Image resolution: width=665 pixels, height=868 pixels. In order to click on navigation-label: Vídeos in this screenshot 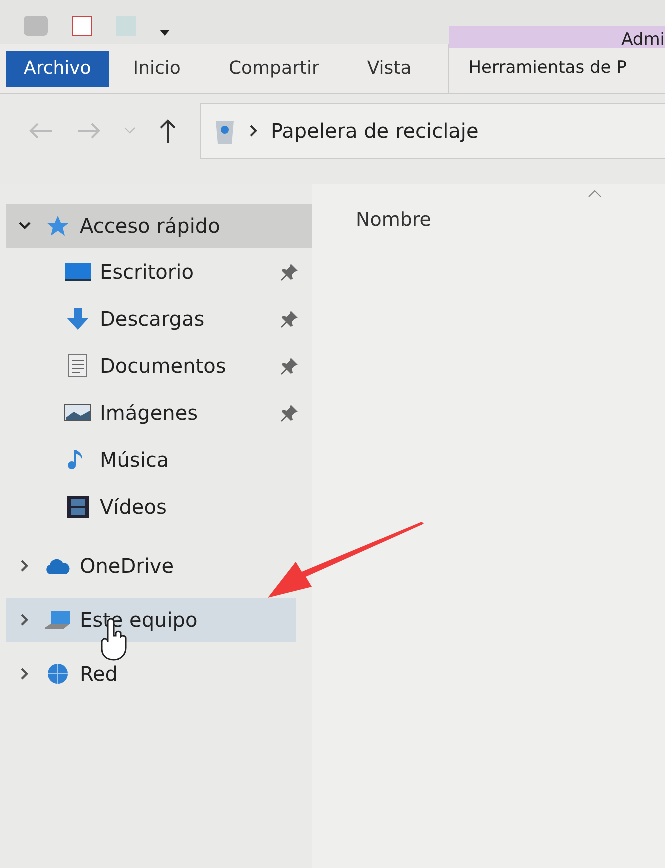, I will do `click(134, 507)`.